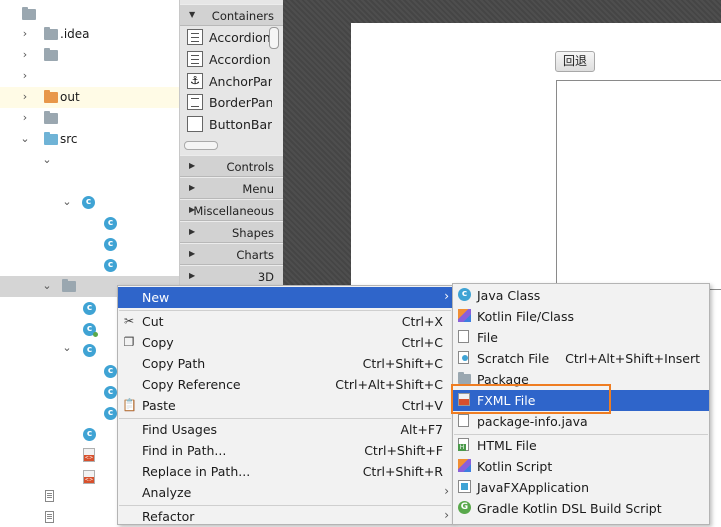 The width and height of the screenshot is (721, 527). Describe the element at coordinates (89, 14) in the screenshot. I see `tree-row-root` at that location.